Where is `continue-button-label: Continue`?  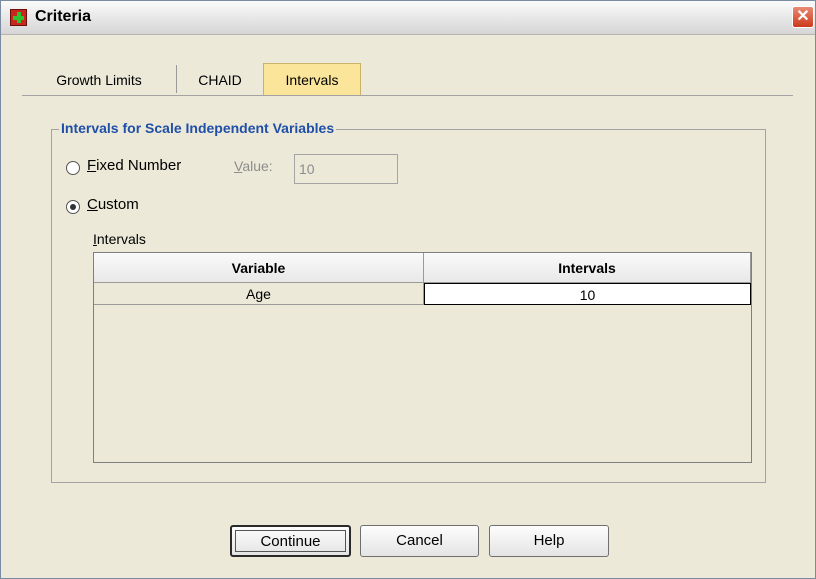
continue-button-label: Continue is located at coordinates (290, 541).